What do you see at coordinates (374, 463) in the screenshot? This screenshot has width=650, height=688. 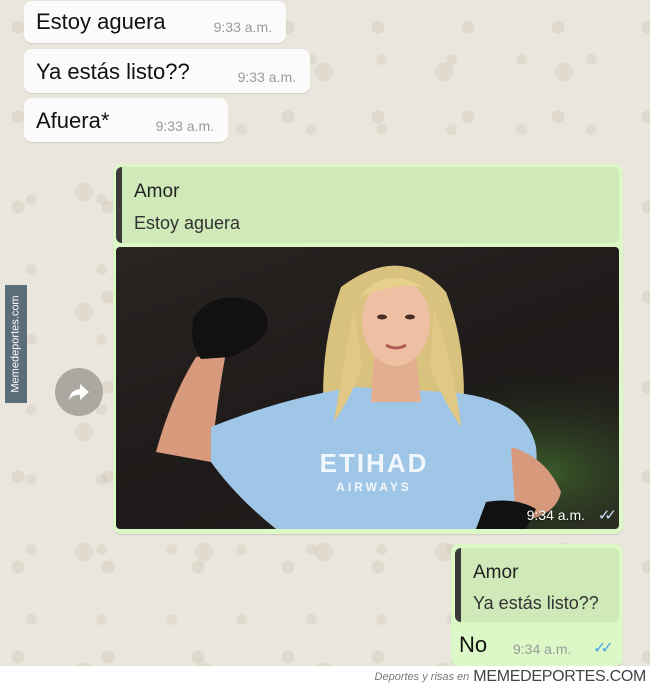 I see `jersey-text: ETIHAD` at bounding box center [374, 463].